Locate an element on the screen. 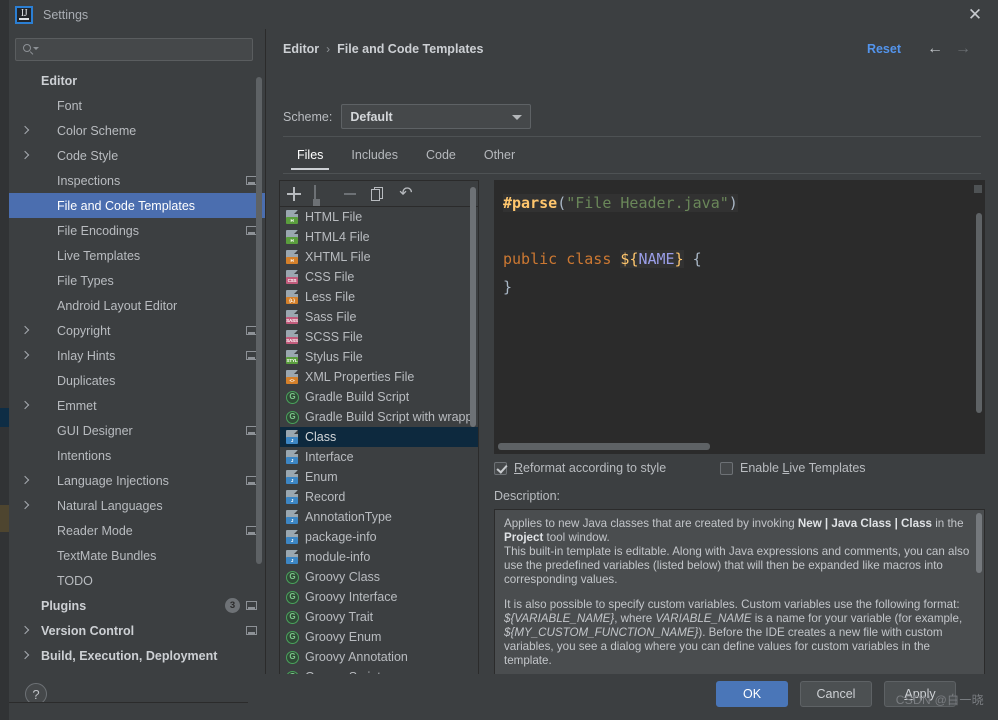  breadcrumb-item: File and Code Templates is located at coordinates (410, 49).